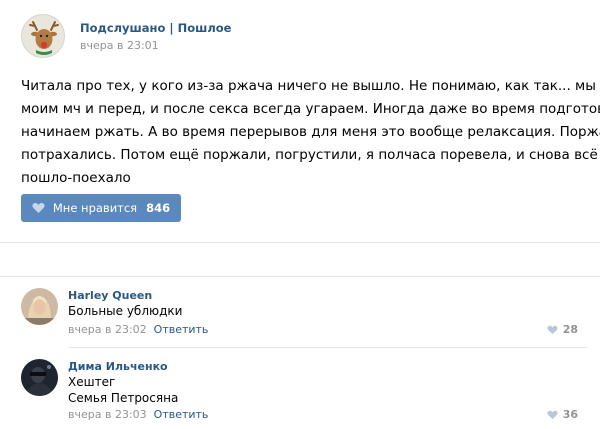 The image size is (600, 429). Describe the element at coordinates (76, 178) in the screenshot. I see `post-text-line: пошло-поехало` at that location.